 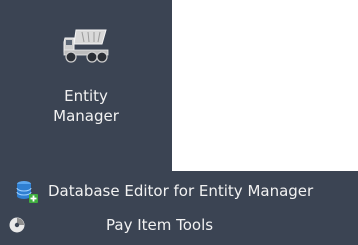 What do you see at coordinates (86, 69) in the screenshot?
I see `entity-manager-button: Entity Manager` at bounding box center [86, 69].